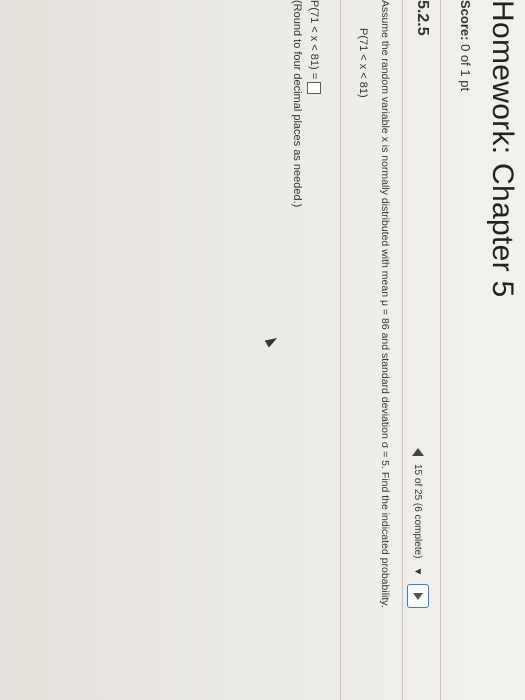 The width and height of the screenshot is (525, 700). What do you see at coordinates (465, 20) in the screenshot?
I see `score-label: Score:` at bounding box center [465, 20].